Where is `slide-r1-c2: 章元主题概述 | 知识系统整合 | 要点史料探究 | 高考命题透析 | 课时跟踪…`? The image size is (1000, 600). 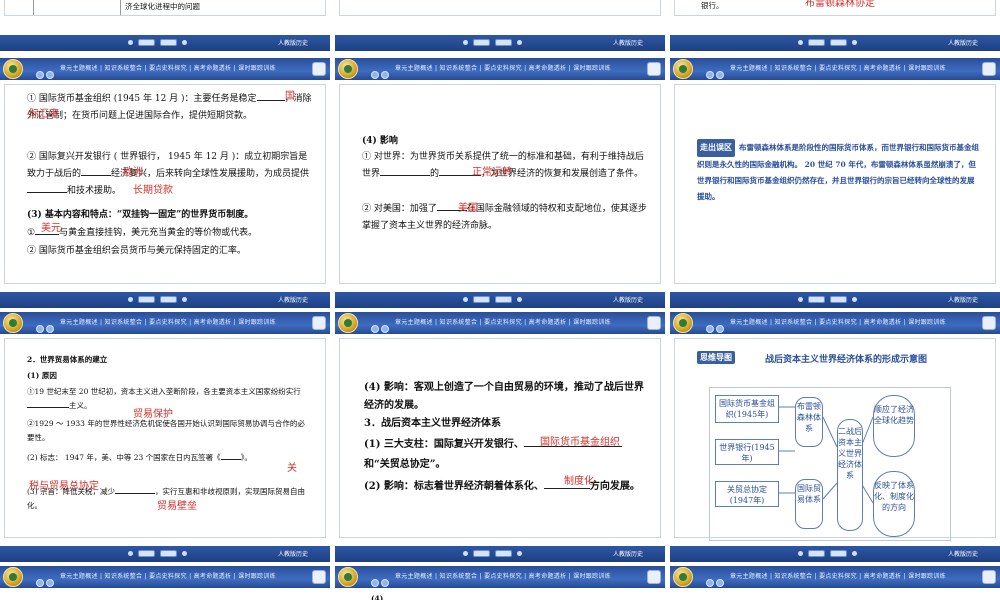
slide-r1-c2: 章元主题概述 | 知识系统整合 | 要点史料探究 | 高考命题透析 | 课时跟踪… is located at coordinates (835, 183).